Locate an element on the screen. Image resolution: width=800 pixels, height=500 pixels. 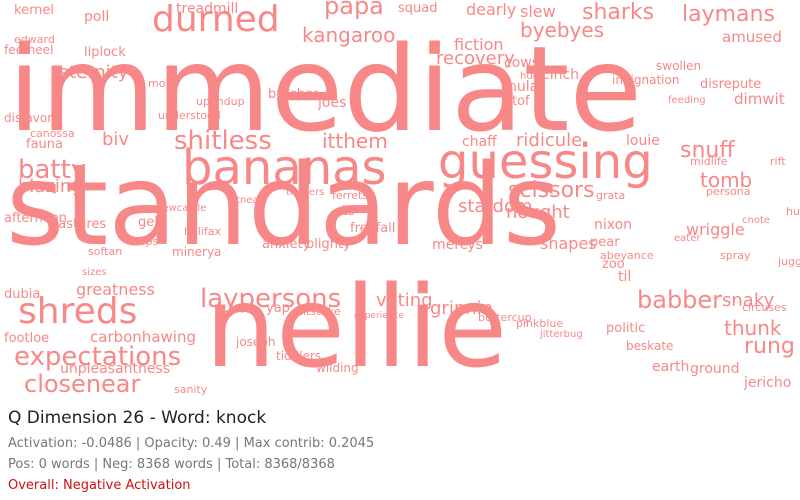
cloud-word: afternoon is located at coordinates (35, 218).